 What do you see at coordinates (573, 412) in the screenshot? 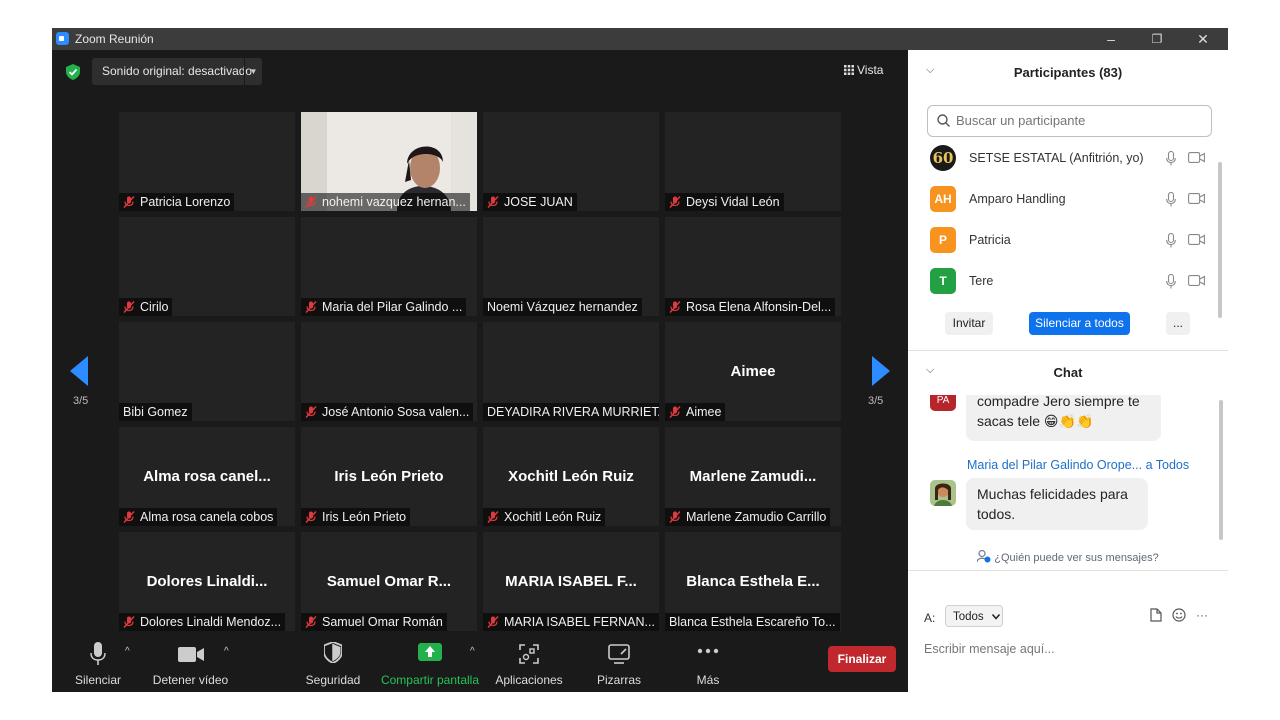
I see `participant-name: DEYADIRA RIVERA MURRIETA` at bounding box center [573, 412].